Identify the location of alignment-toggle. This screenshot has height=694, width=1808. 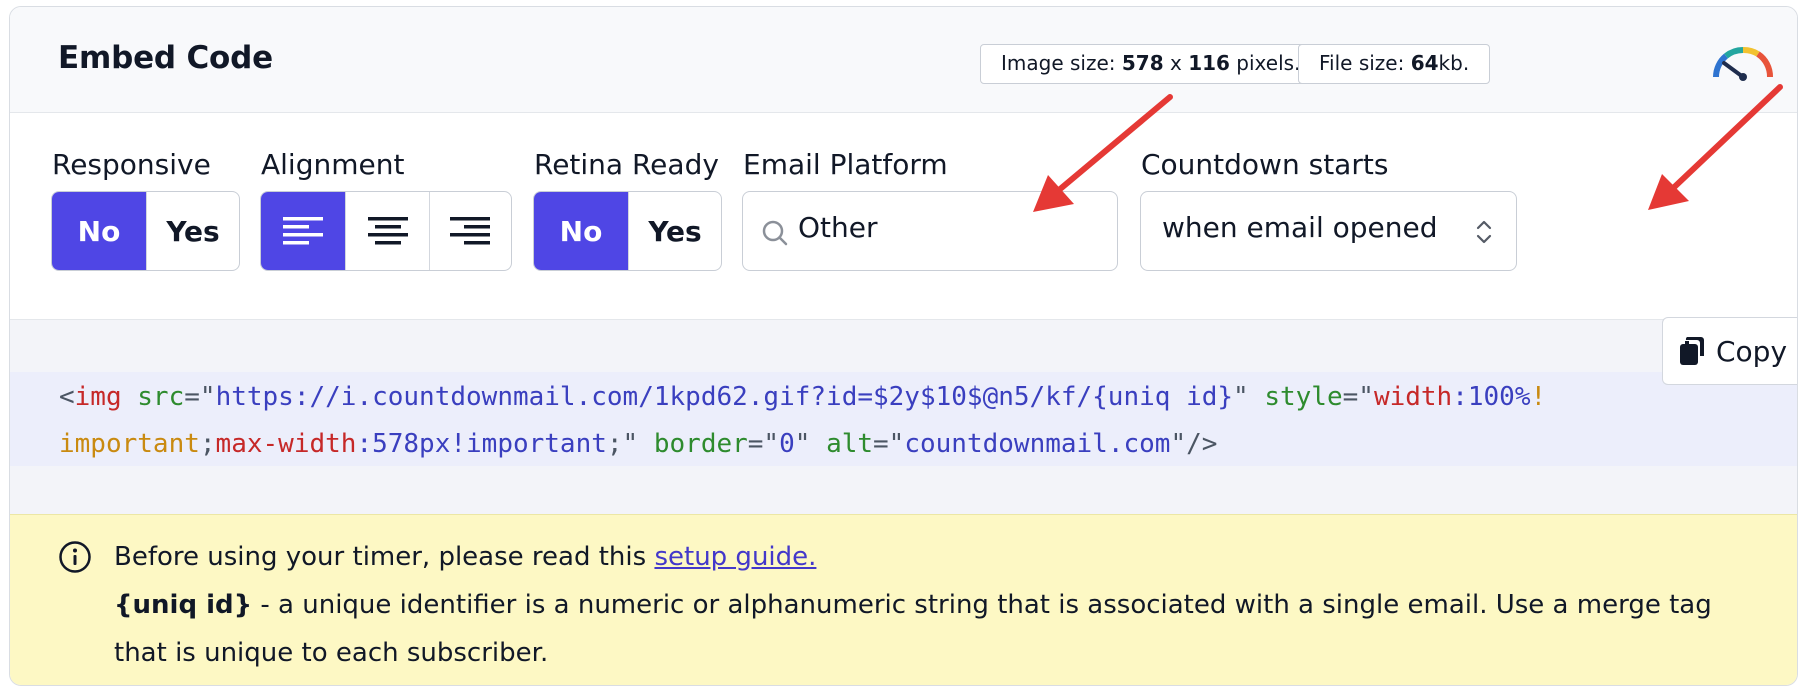
(386, 231).